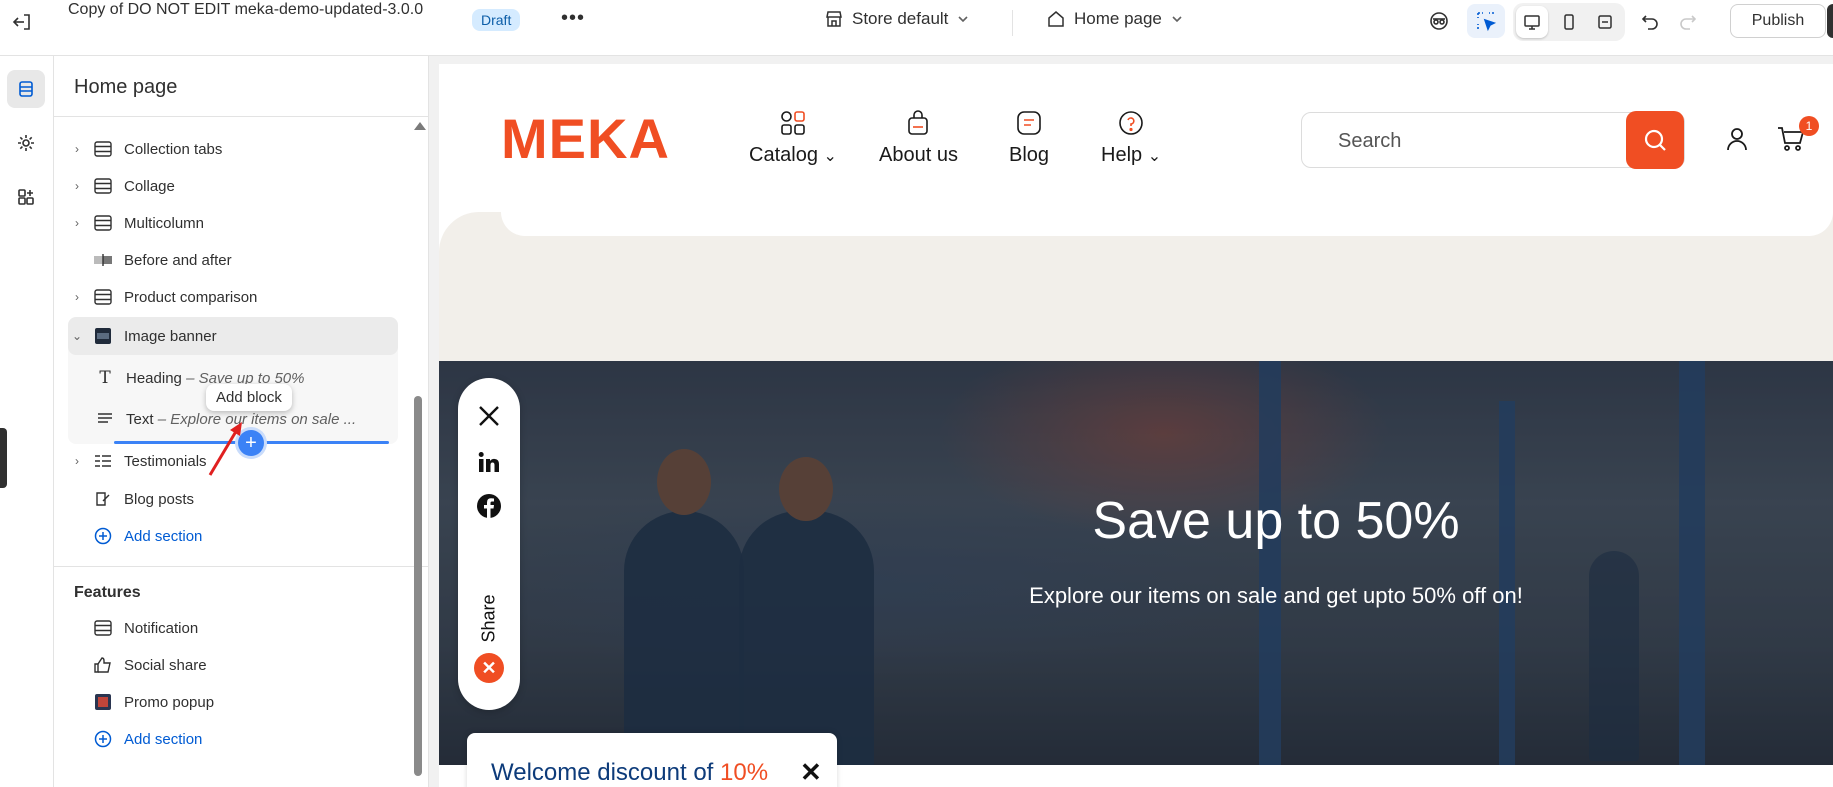 The width and height of the screenshot is (1833, 787). Describe the element at coordinates (3, 458) in the screenshot. I see `panel-handle` at that location.